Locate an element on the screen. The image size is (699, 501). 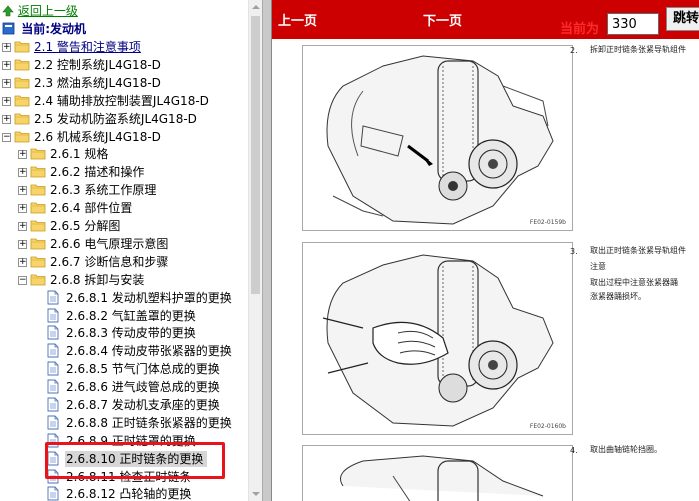
tree-item: +2.4 辅助排放控制装置JL4G18-D is located at coordinates (122, 101).